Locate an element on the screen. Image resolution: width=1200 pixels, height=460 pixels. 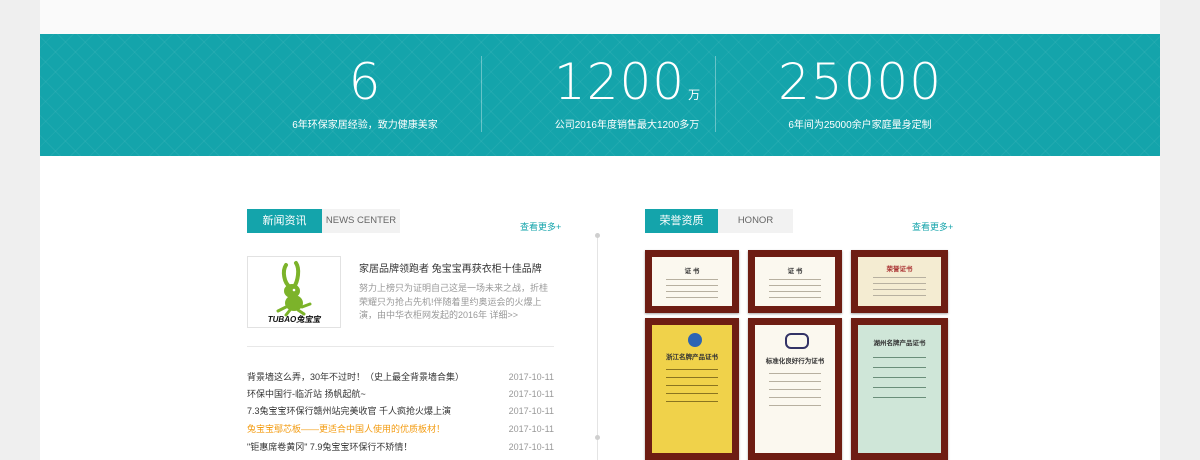
news-item-title: 兔宝宝鄢芯板——更适合中国人使用的优质板材！ is located at coordinates (346, 429).